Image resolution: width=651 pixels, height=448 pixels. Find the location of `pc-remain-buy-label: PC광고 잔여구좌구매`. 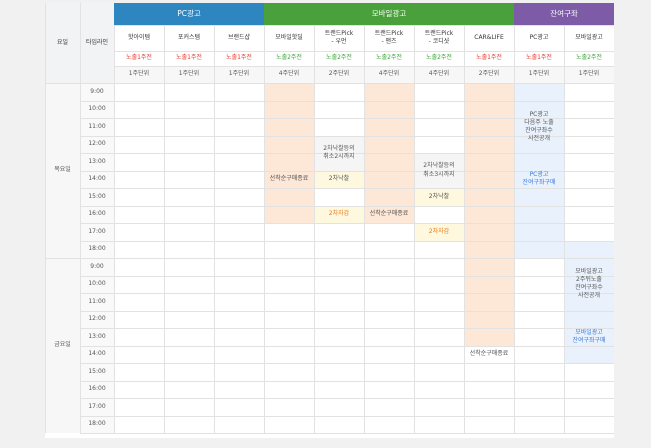

pc-remain-buy-label: PC광고 잔여구좌구매 is located at coordinates (539, 179).